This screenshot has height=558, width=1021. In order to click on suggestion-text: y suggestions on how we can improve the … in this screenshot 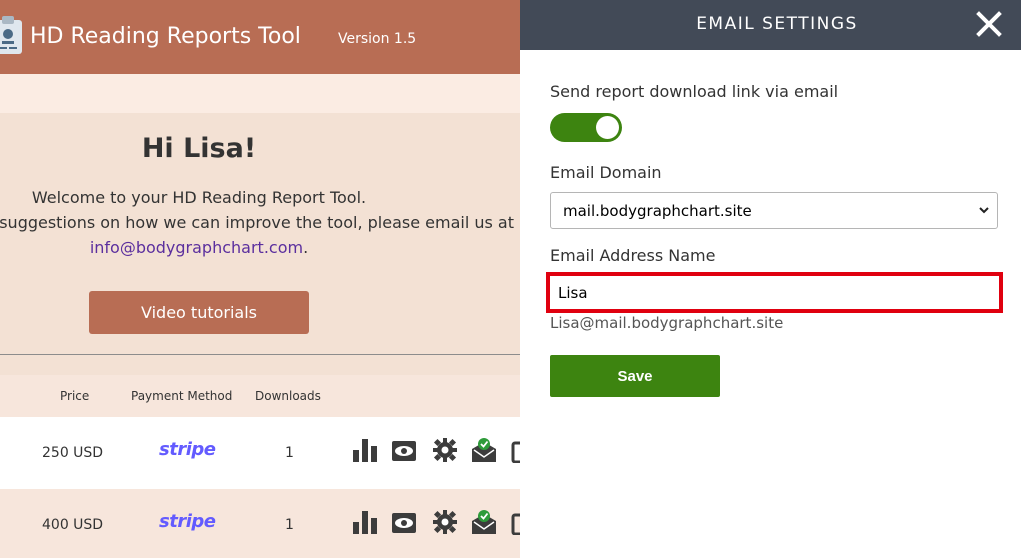, I will do `click(257, 222)`.